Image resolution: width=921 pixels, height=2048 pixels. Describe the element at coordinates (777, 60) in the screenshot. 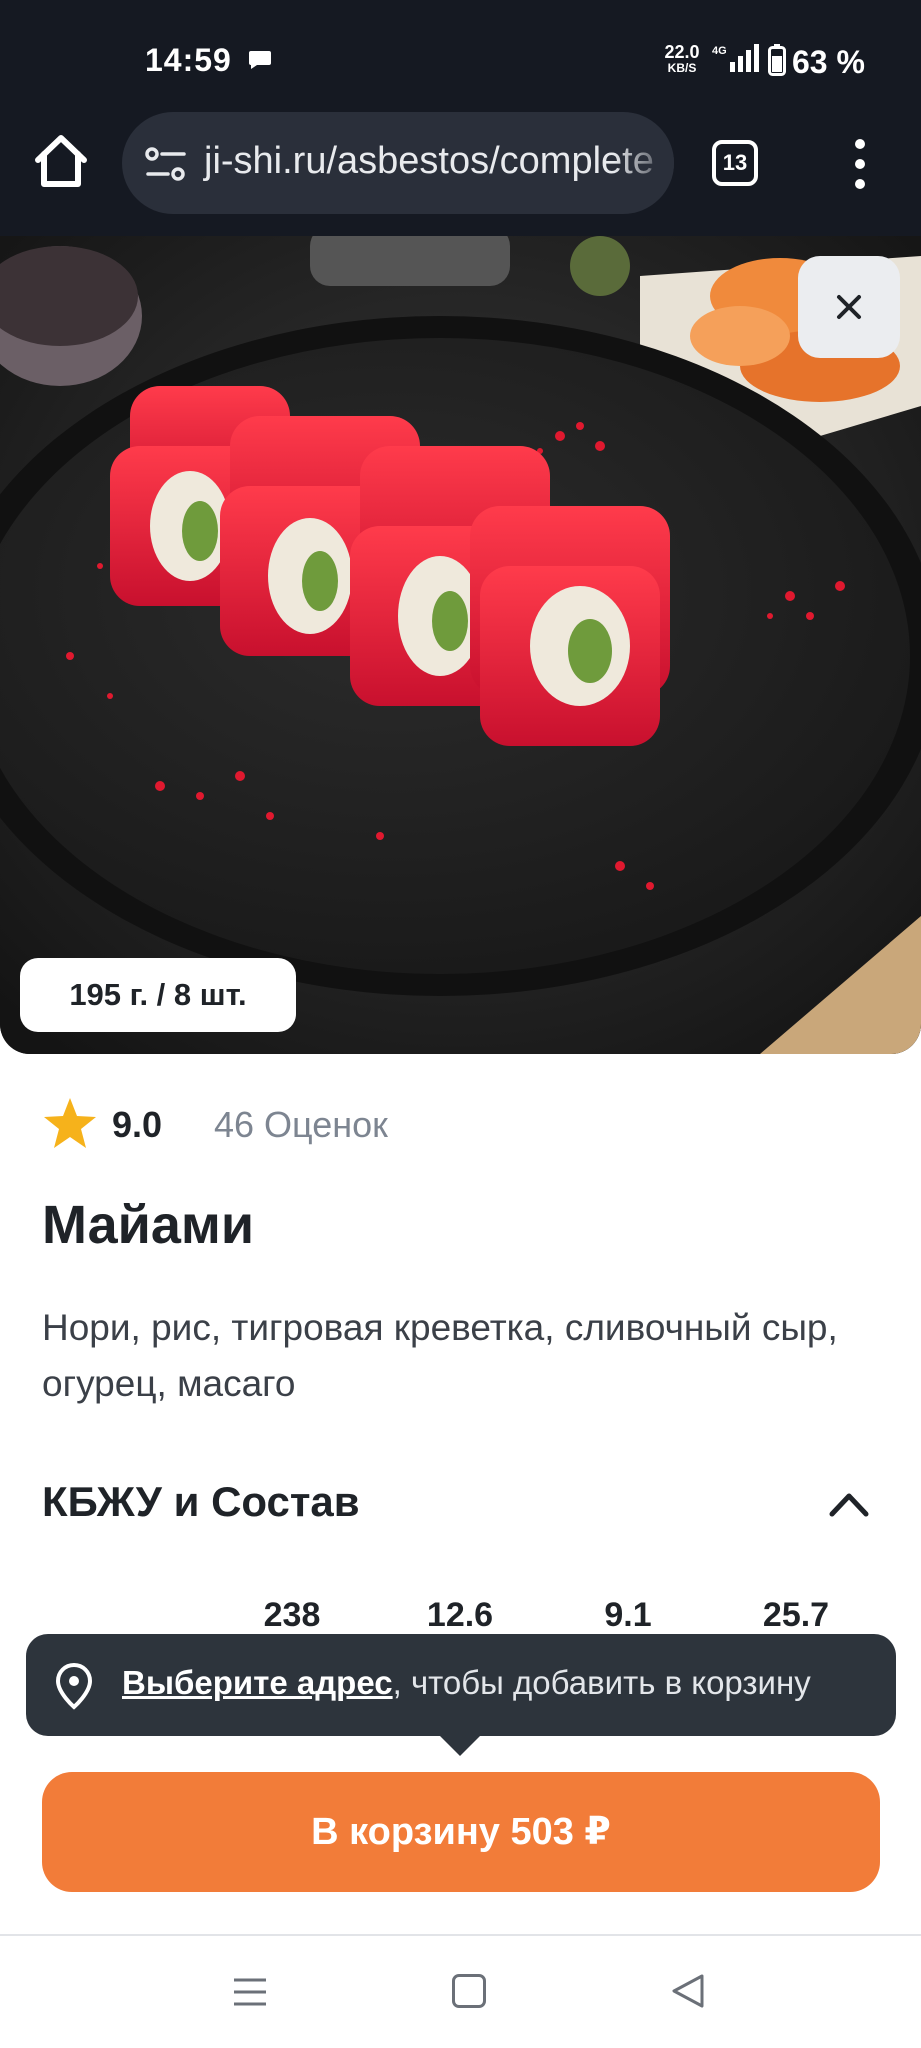

I see `battery-icon` at that location.